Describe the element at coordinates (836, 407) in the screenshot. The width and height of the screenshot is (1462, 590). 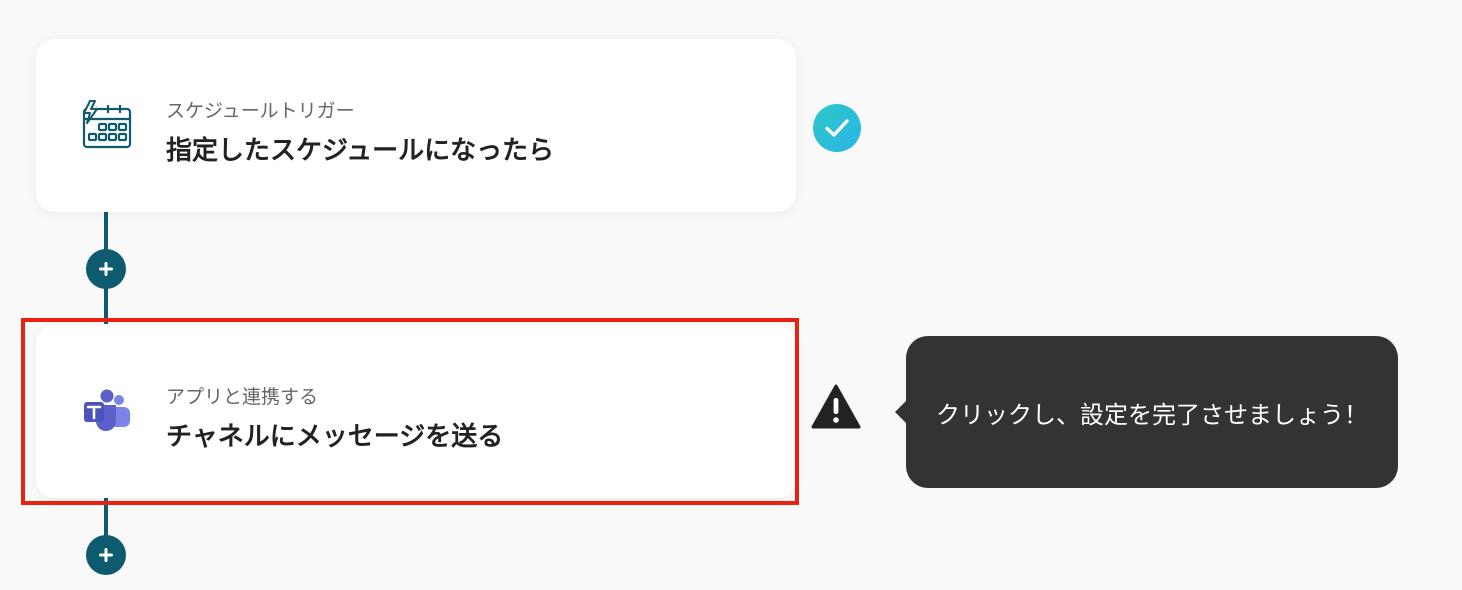
I see `warning-triangle-icon` at that location.